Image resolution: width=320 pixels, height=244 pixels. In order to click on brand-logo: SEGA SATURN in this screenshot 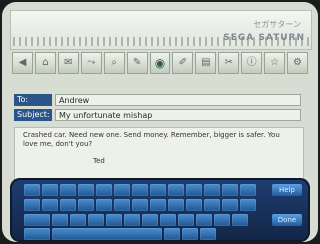, I will do `click(264, 38)`.